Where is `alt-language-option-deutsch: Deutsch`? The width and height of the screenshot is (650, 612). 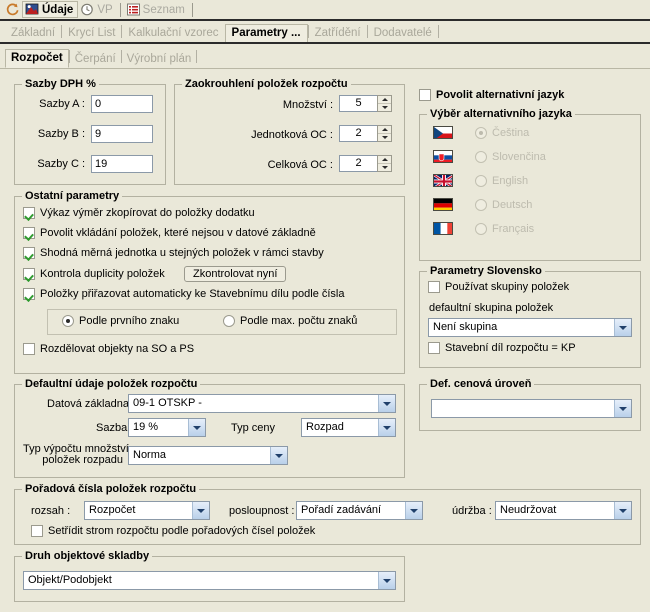 alt-language-option-deutsch: Deutsch is located at coordinates (482, 204).